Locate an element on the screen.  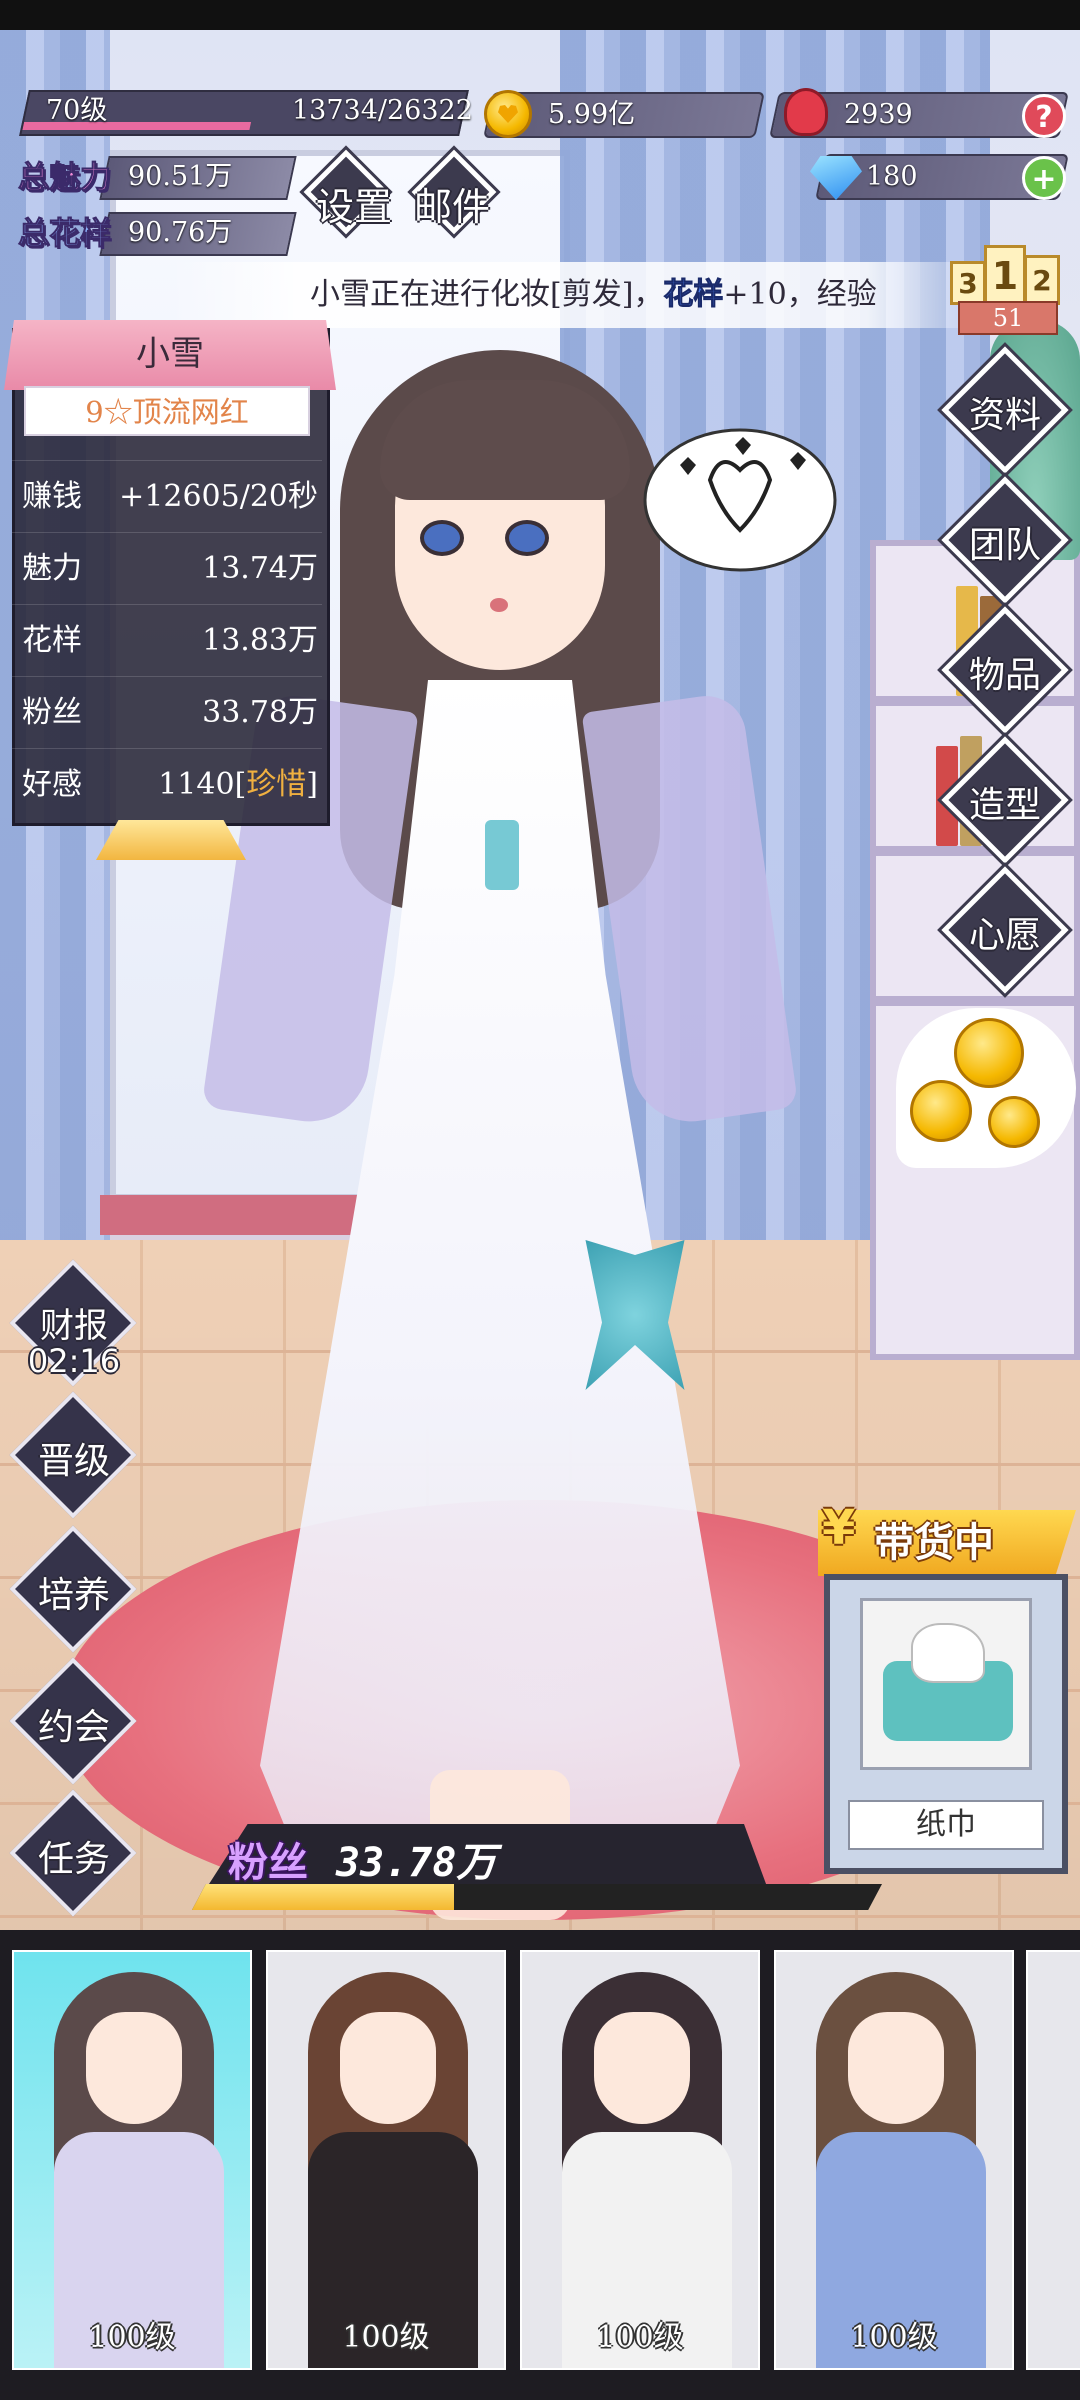
menu-team-button: 团队 is located at coordinates (1005, 542).